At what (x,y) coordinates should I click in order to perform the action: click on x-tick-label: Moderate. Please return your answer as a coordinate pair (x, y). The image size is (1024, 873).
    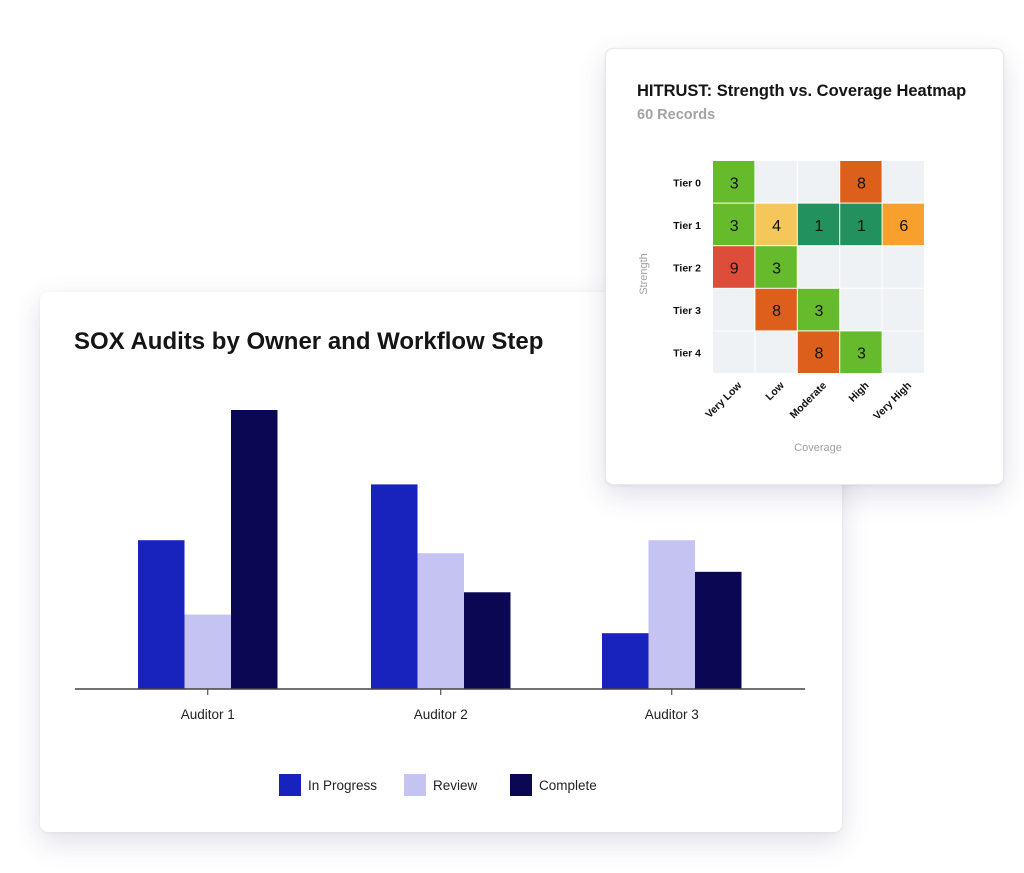
    Looking at the image, I should click on (809, 401).